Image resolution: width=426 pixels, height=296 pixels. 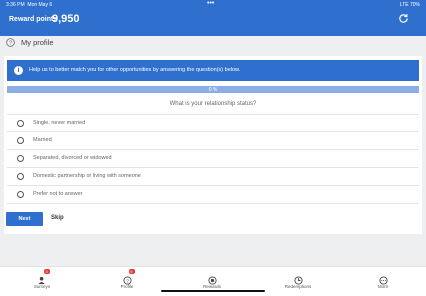 What do you see at coordinates (42, 140) in the screenshot?
I see `option-label: Married` at bounding box center [42, 140].